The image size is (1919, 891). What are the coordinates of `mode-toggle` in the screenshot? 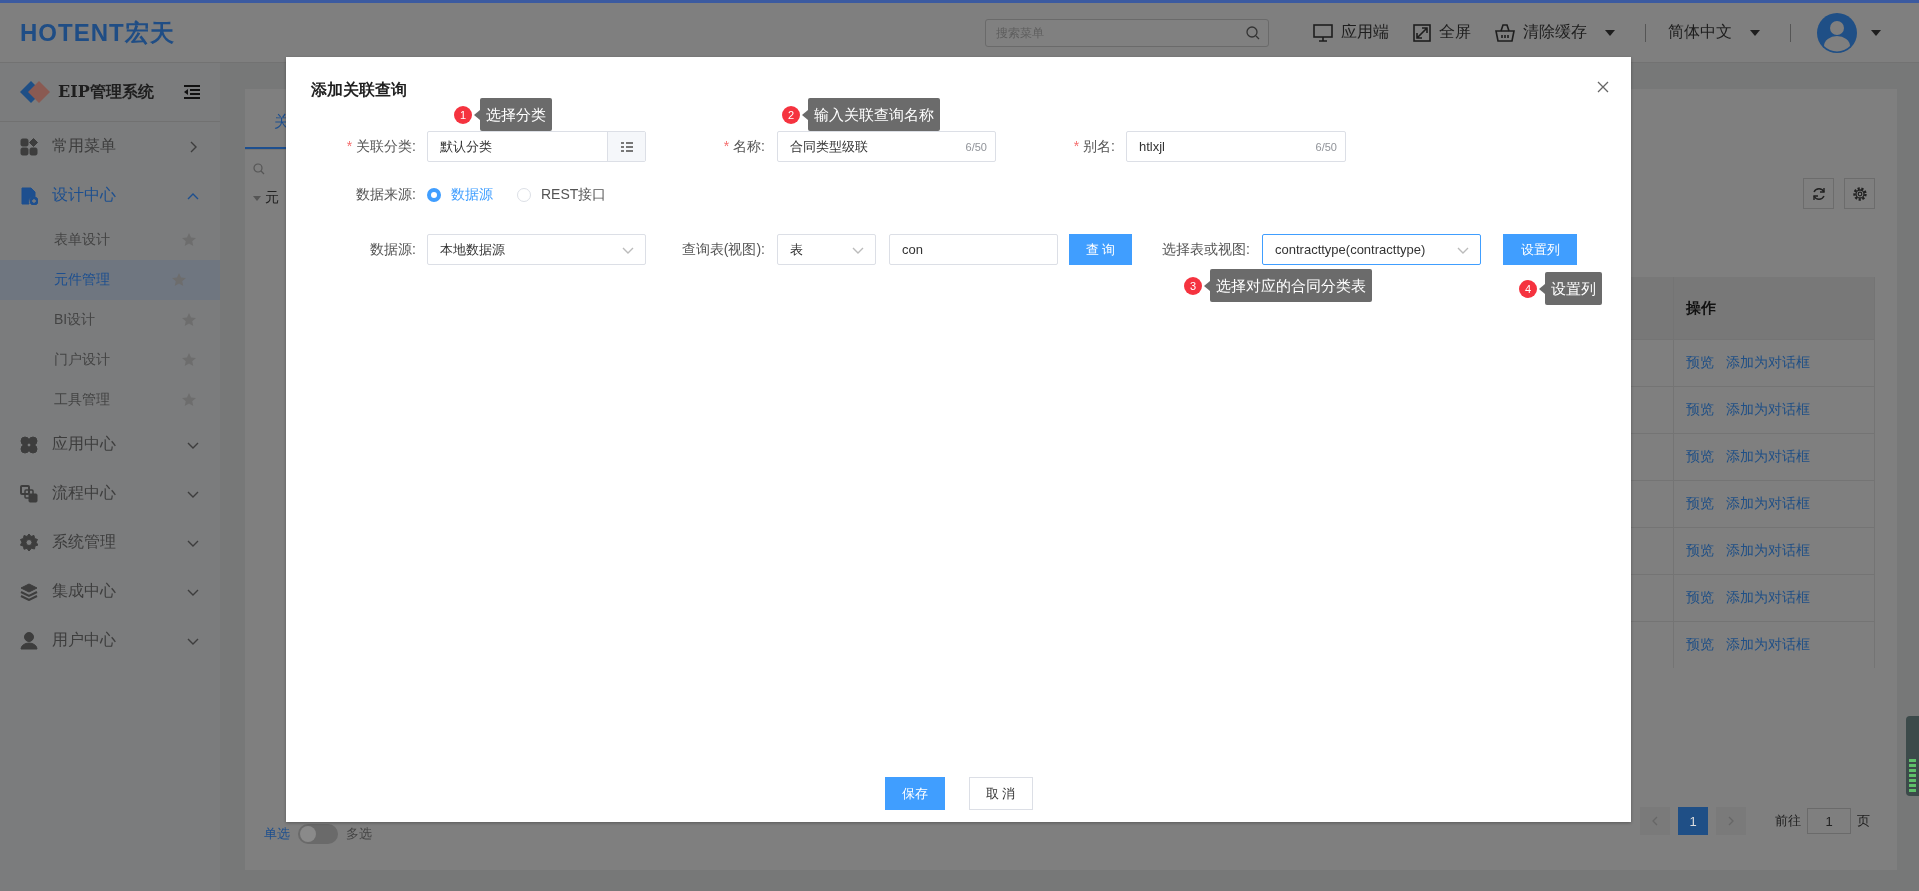 It's located at (318, 834).